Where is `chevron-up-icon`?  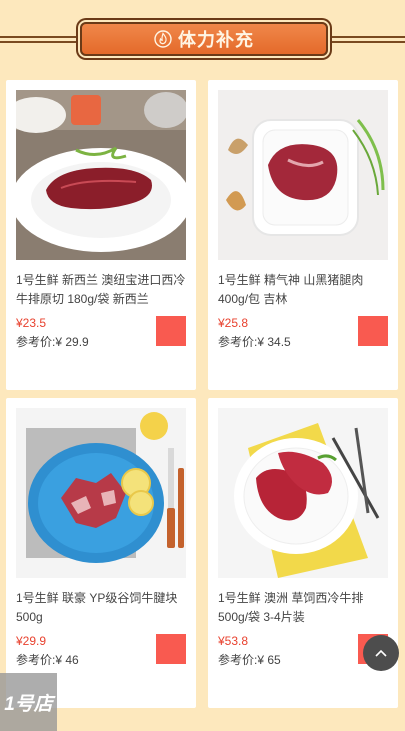
chevron-up-icon is located at coordinates (381, 653).